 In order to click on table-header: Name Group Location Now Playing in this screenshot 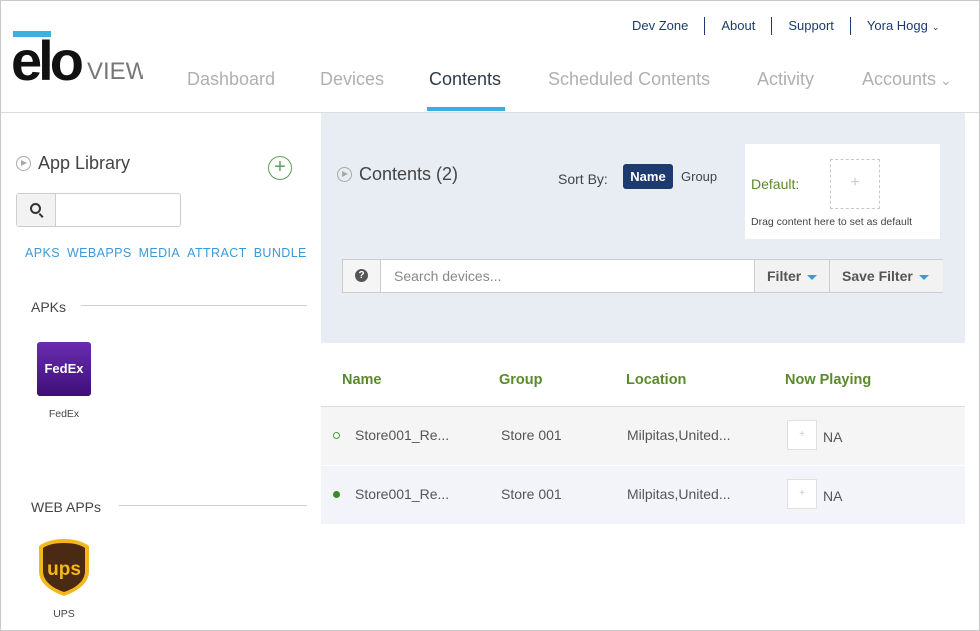, I will do `click(643, 375)`.